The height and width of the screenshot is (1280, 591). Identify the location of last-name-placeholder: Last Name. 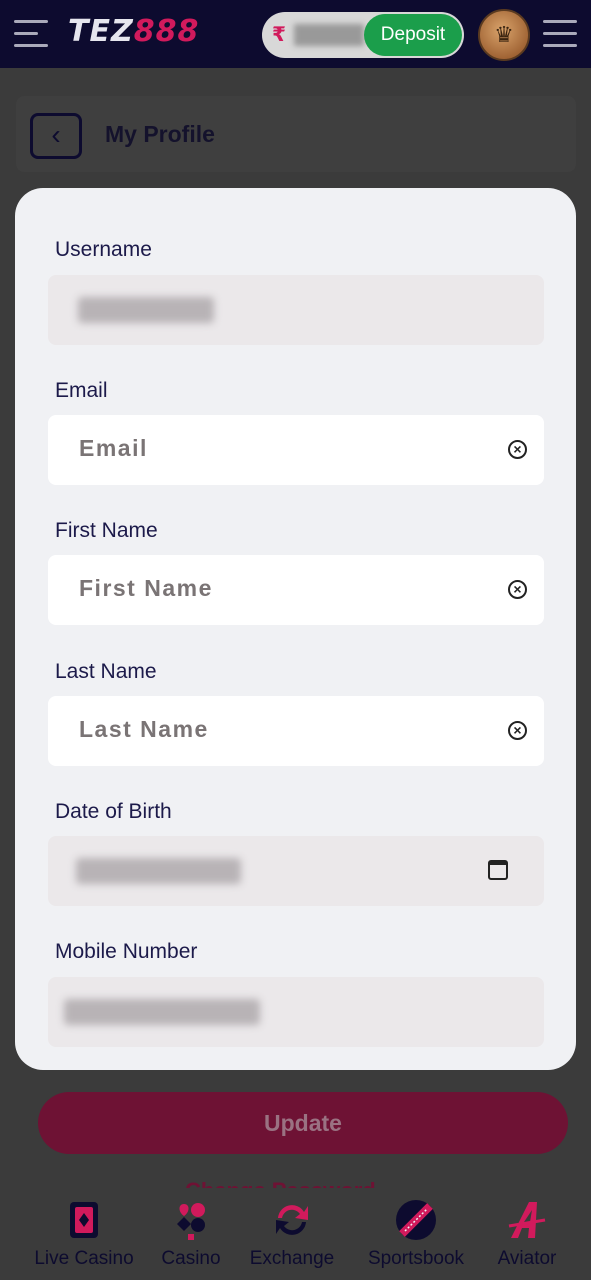
(144, 729).